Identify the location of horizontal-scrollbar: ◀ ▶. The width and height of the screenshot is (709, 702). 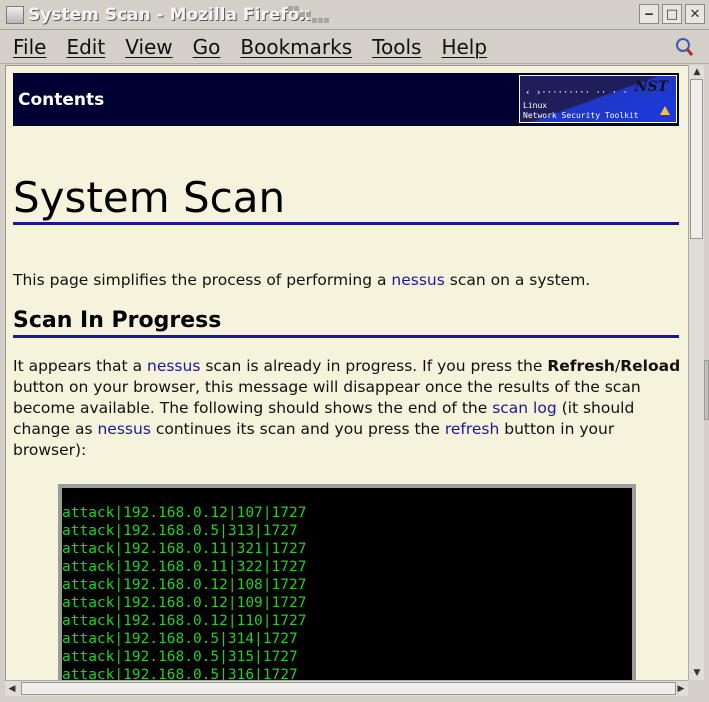
(346, 688).